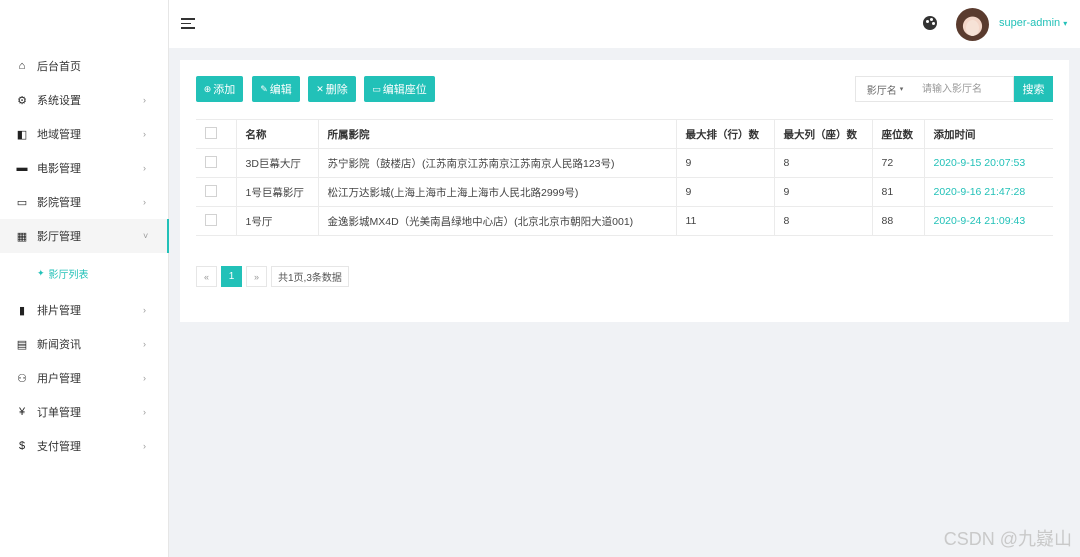 The image size is (1080, 557). I want to click on edit-label: 编辑, so click(280, 90).